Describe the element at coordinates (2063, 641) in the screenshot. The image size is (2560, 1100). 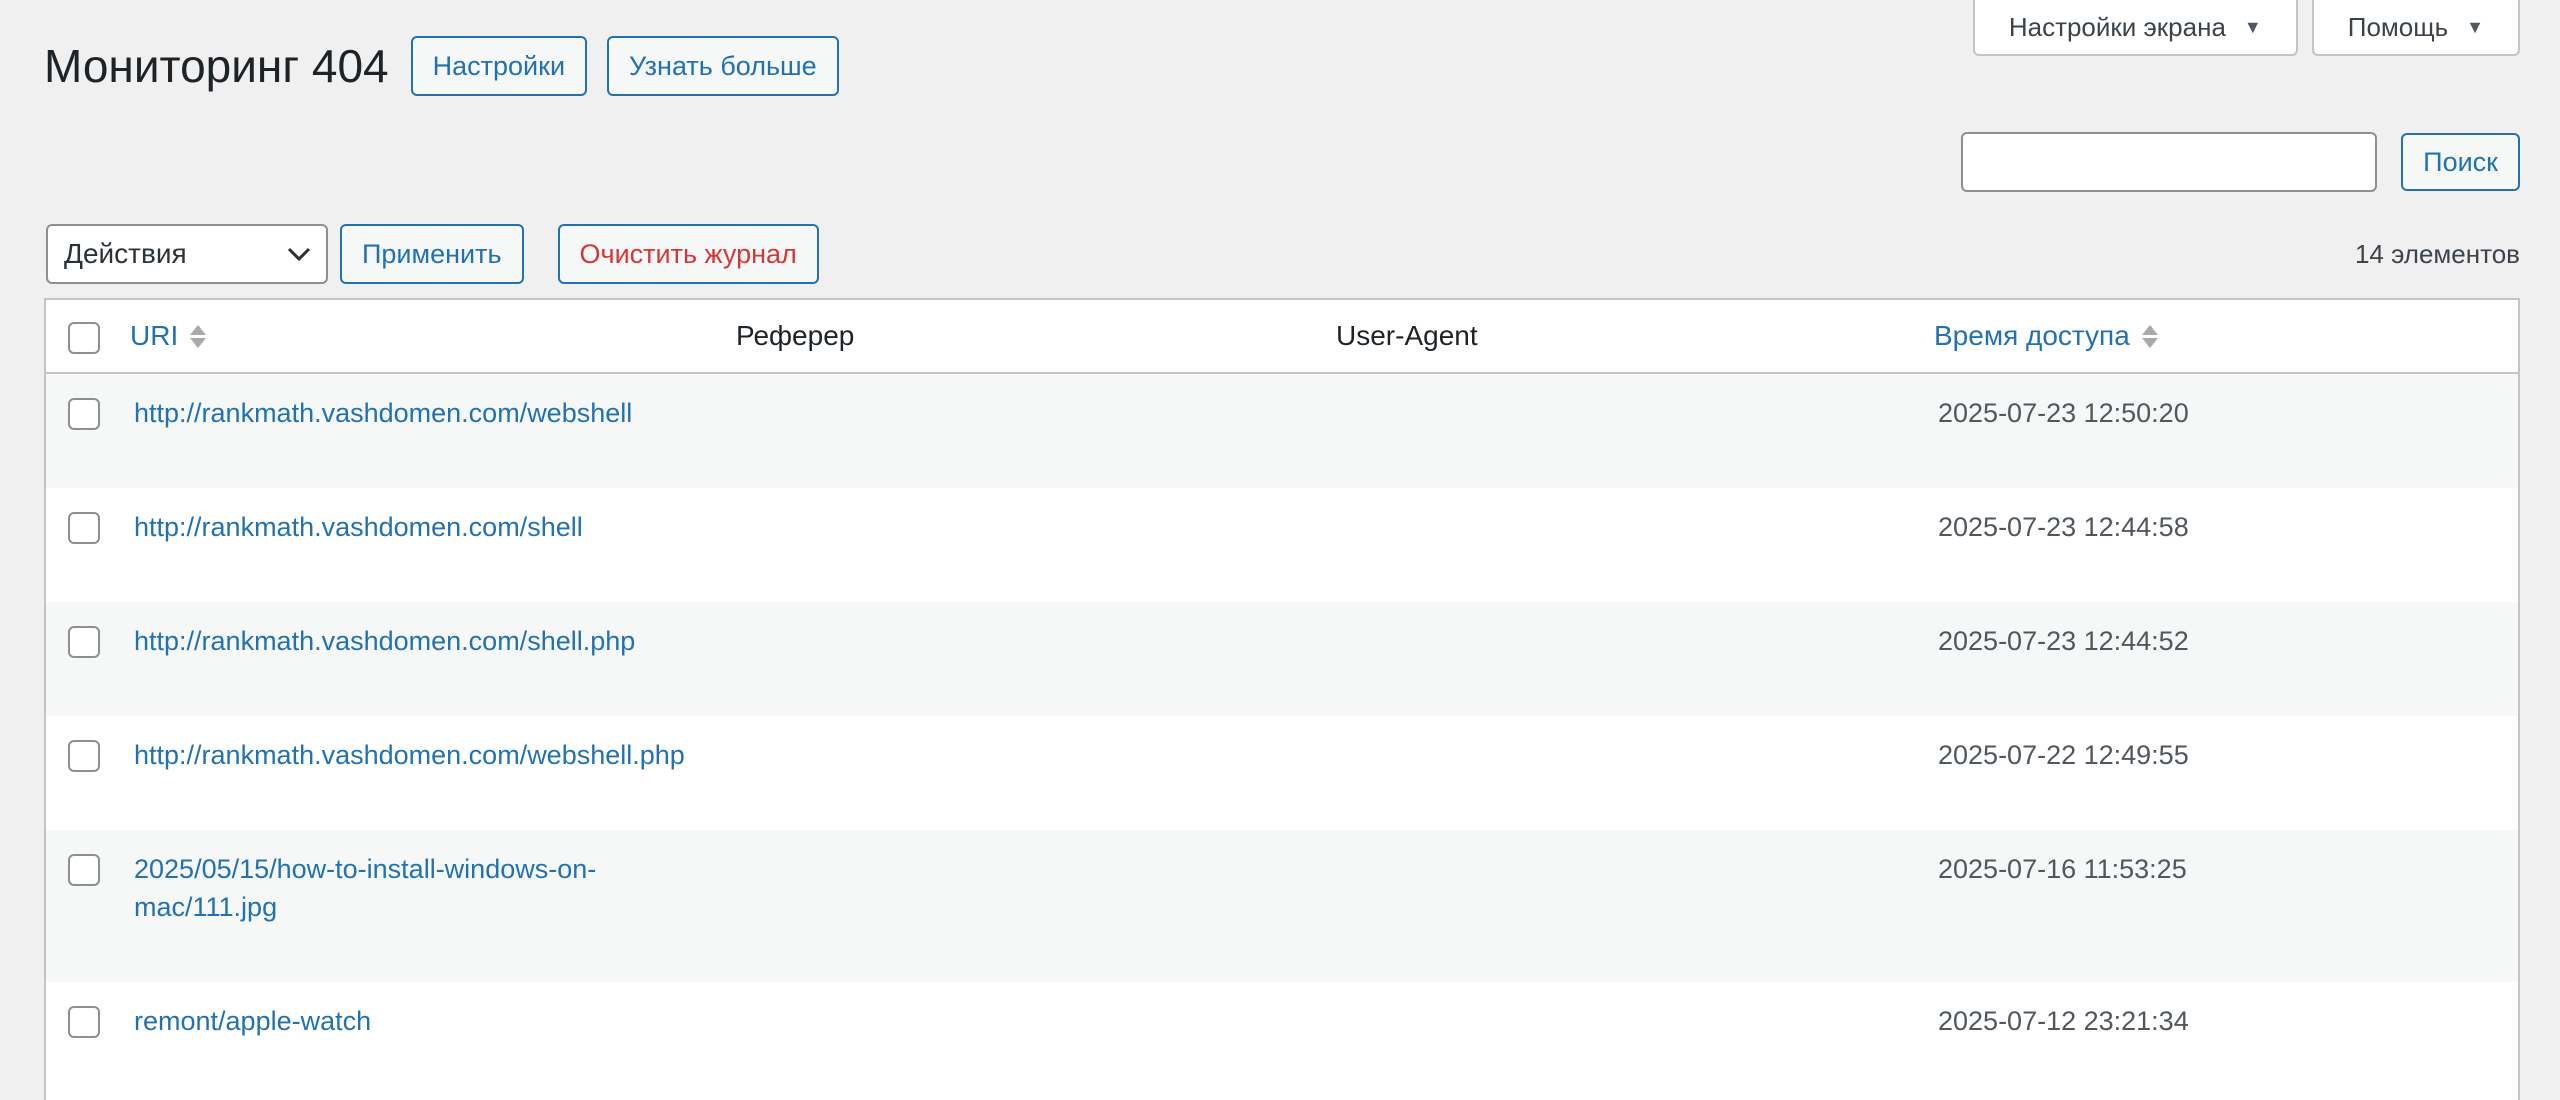
I see `row-access-time: 2025-07-23 12:44:52` at that location.